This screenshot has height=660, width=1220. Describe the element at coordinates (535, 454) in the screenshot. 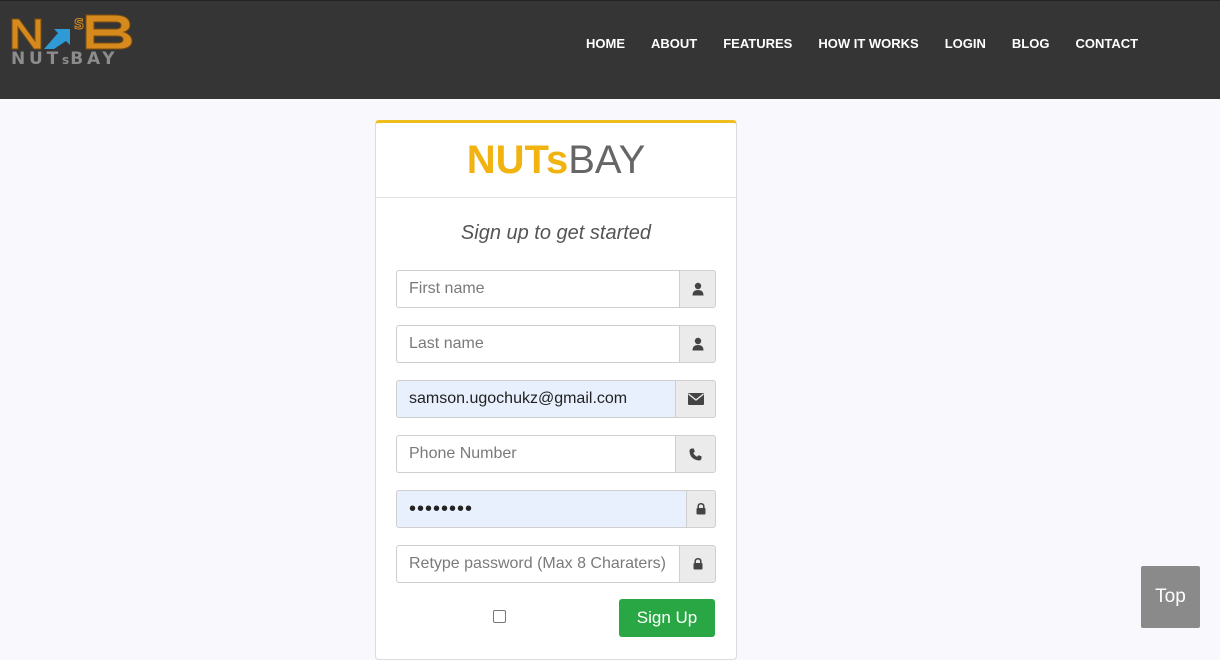

I see `phone-field` at that location.